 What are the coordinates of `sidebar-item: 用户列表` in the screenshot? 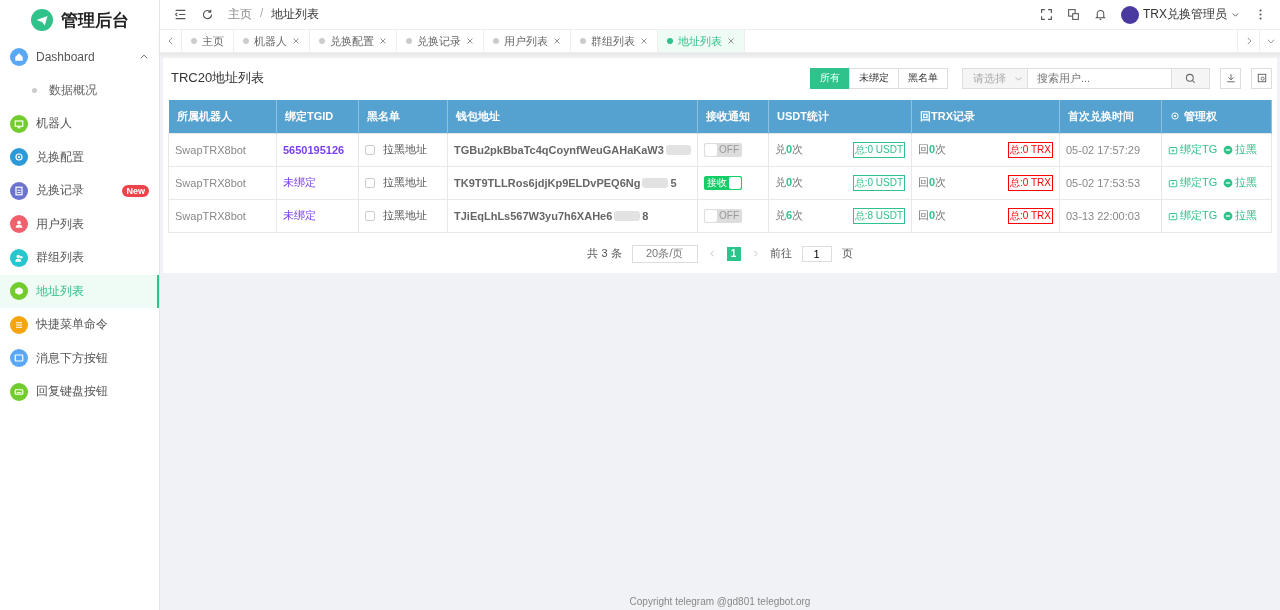 It's located at (79, 224).